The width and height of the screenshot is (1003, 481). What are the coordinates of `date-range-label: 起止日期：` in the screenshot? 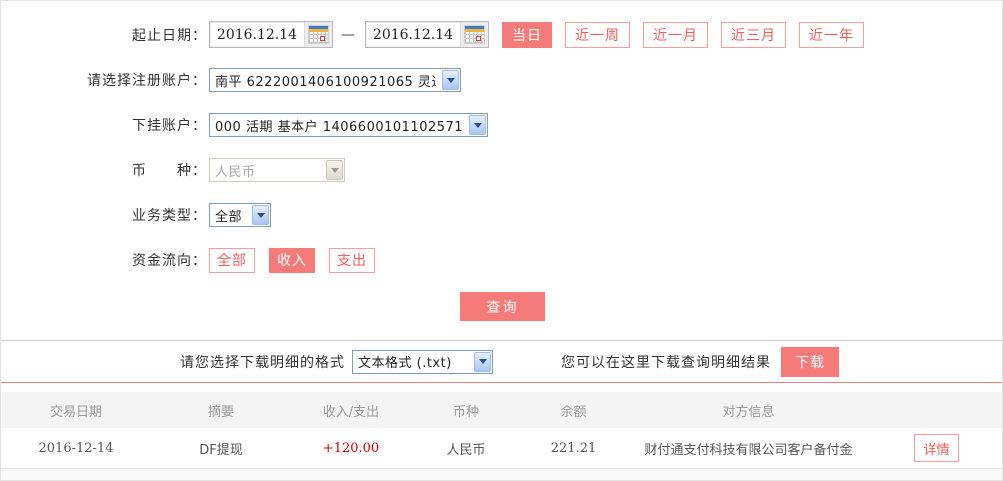 It's located at (169, 35).